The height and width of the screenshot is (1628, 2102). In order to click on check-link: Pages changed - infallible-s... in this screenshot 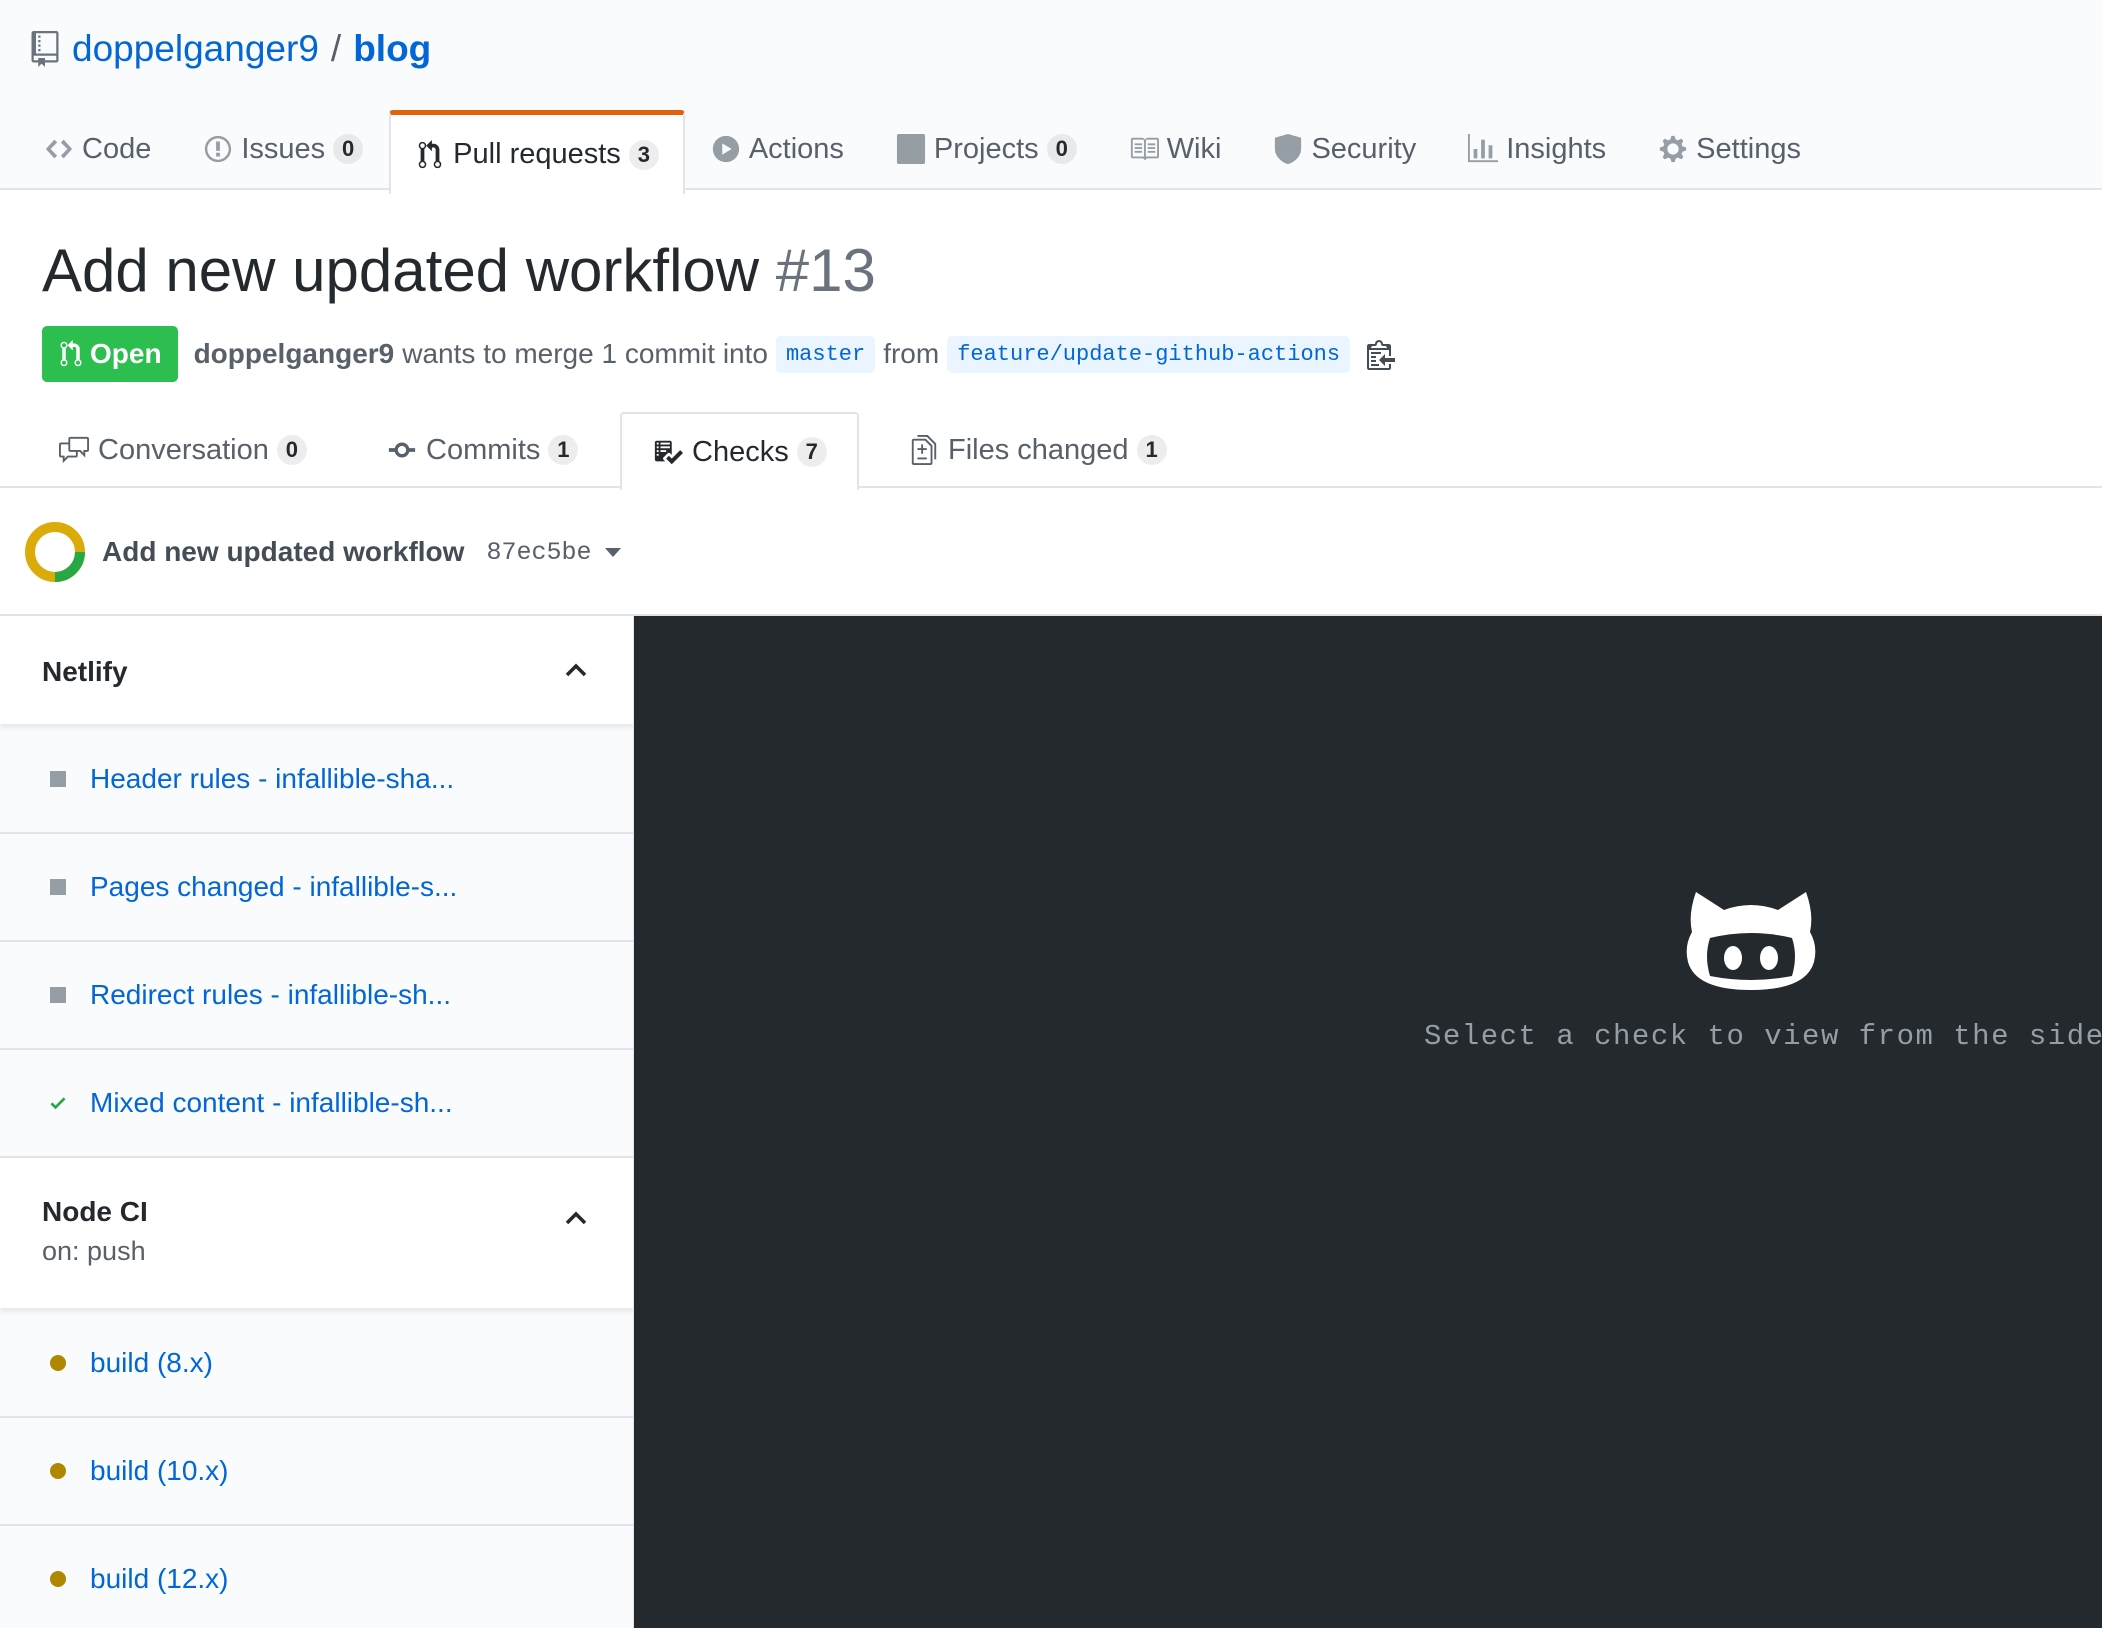, I will do `click(273, 887)`.